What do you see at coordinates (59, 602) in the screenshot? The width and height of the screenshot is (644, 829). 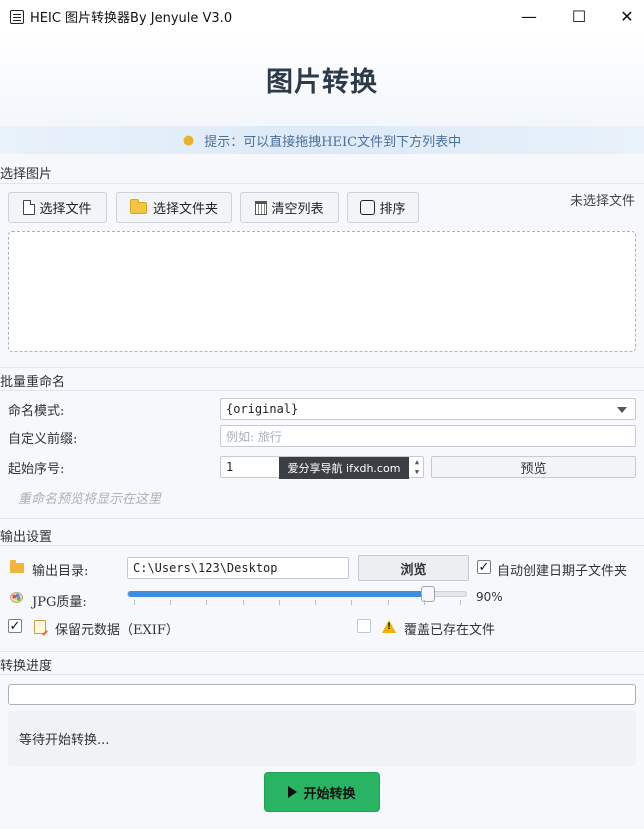 I see `jpg-quality-label: JPG质量:` at bounding box center [59, 602].